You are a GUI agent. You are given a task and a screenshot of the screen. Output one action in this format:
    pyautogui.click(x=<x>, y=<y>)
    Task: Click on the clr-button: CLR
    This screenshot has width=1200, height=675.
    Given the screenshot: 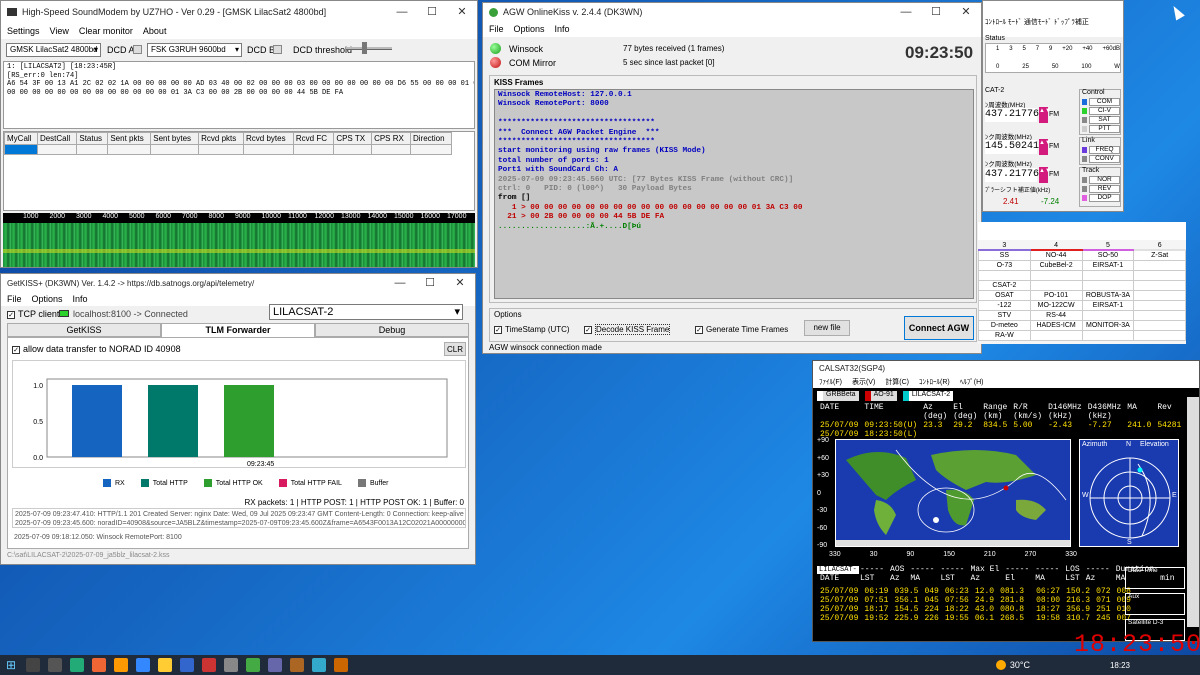 What is the action you would take?
    pyautogui.click(x=455, y=349)
    